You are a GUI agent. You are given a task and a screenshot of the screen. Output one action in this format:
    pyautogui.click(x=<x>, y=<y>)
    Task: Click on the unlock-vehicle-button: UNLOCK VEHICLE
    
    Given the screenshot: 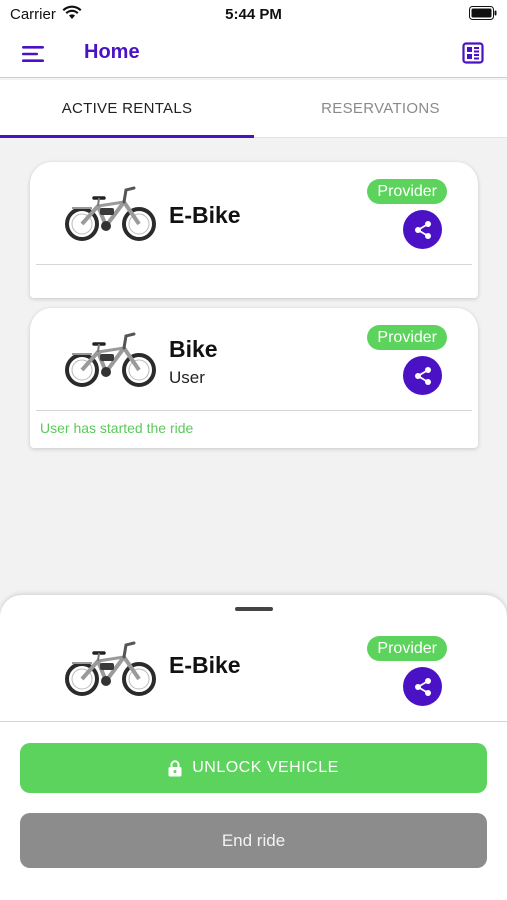 What is the action you would take?
    pyautogui.click(x=253, y=768)
    